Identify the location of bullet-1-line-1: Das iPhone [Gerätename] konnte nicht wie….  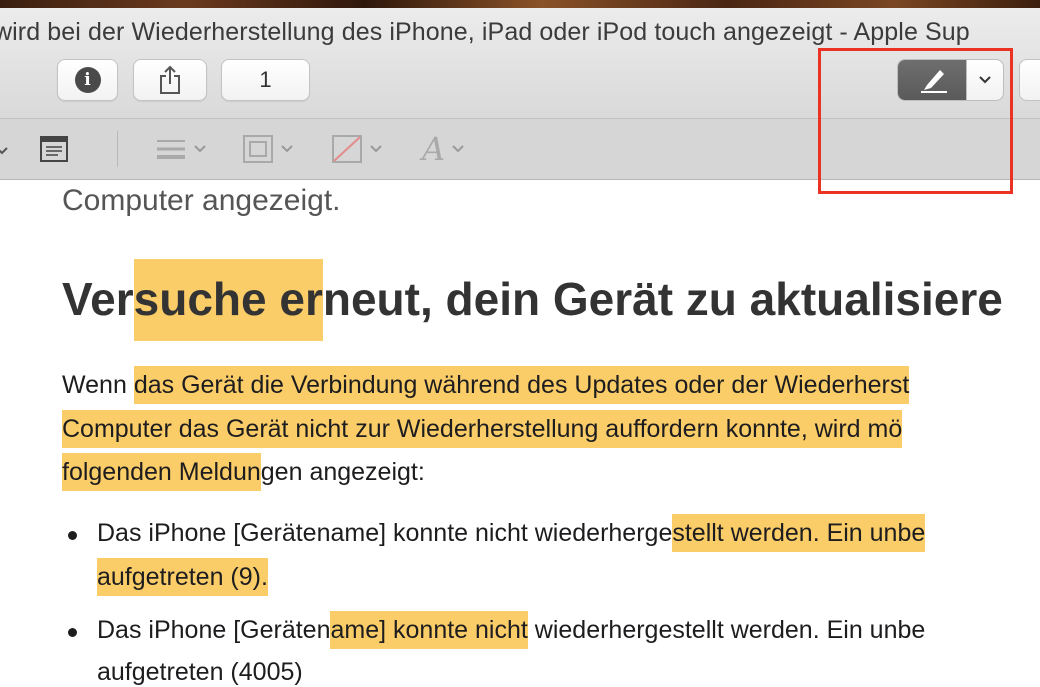
(511, 533).